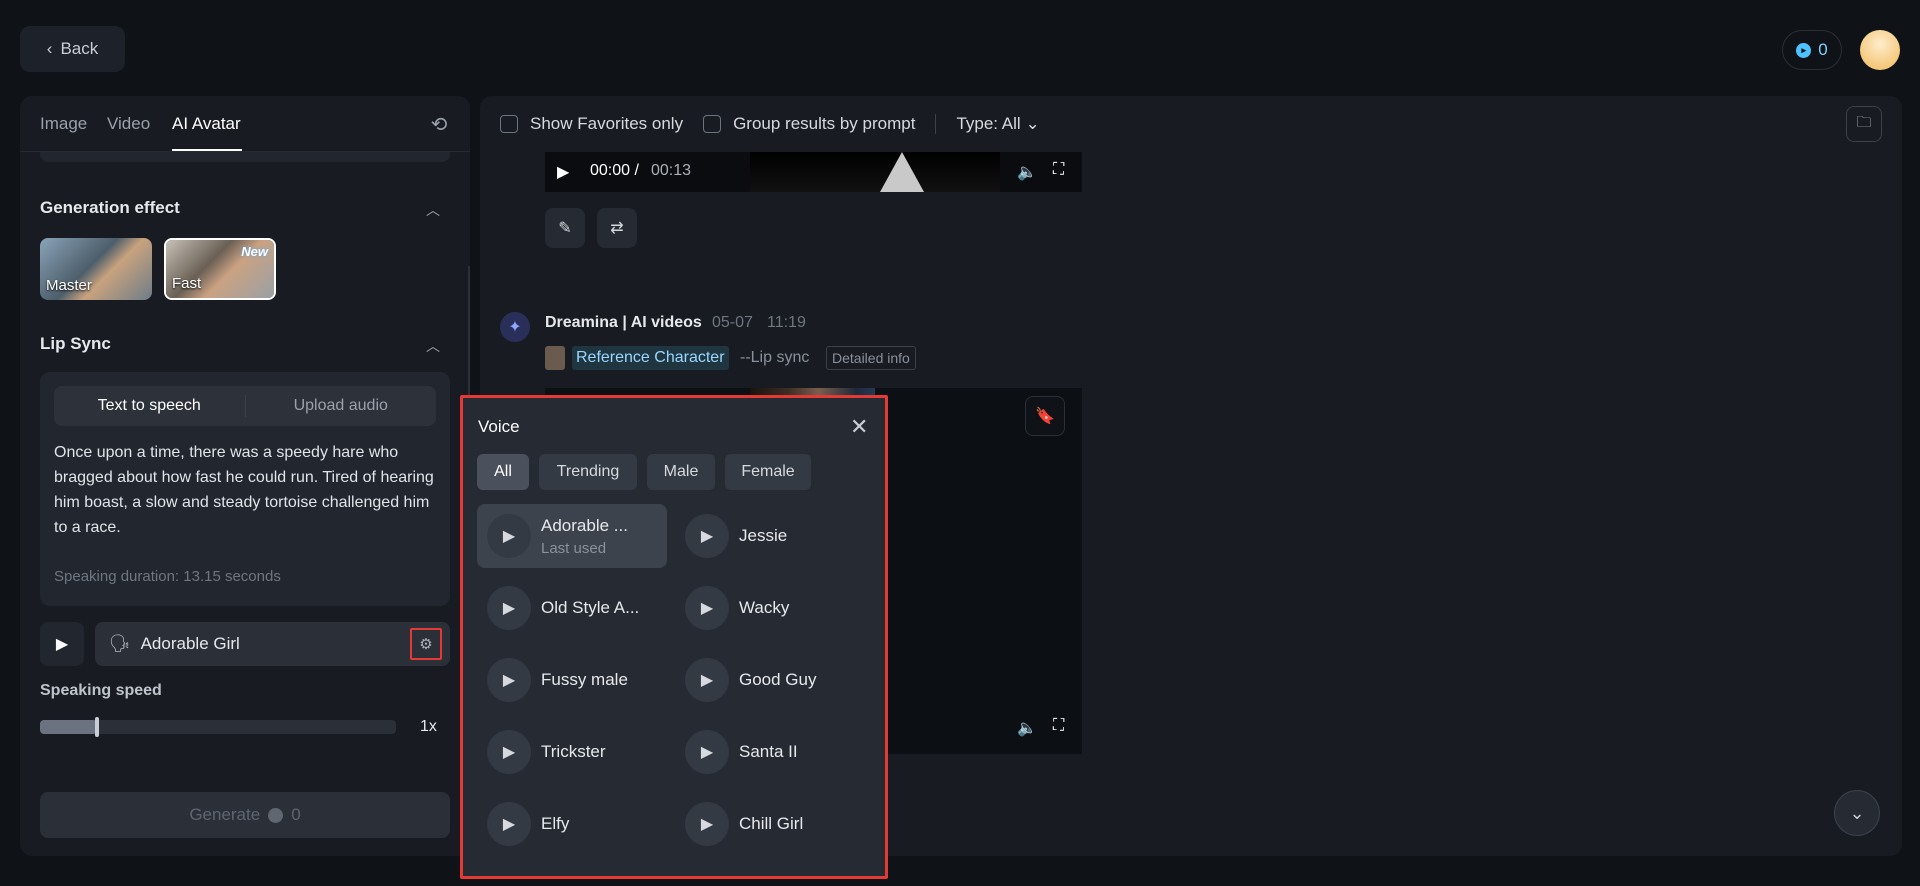  What do you see at coordinates (768, 472) in the screenshot?
I see `voice-filter-female: Female` at bounding box center [768, 472].